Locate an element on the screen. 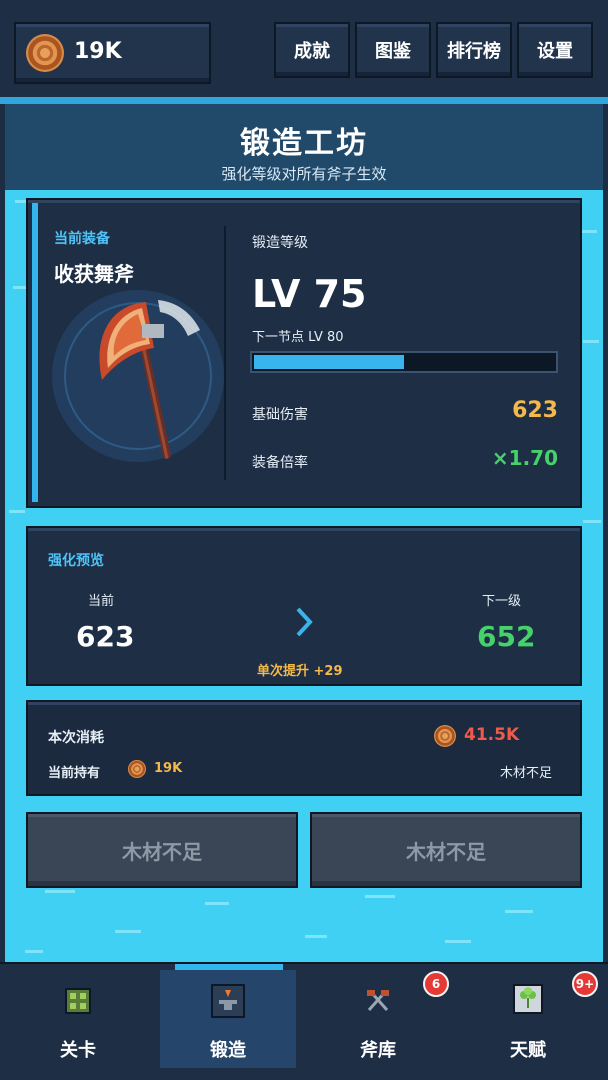 The width and height of the screenshot is (608, 1080). axe-portrait is located at coordinates (138, 376).